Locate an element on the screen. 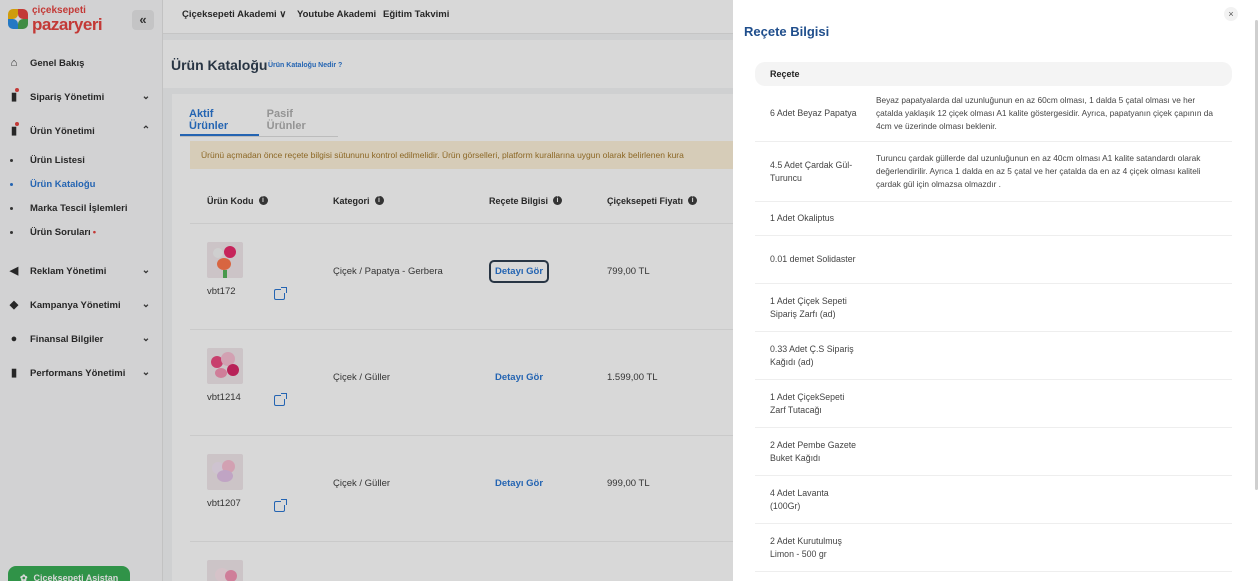 This screenshot has height=581, width=1259. drawer-title: Reçete Bilgisi is located at coordinates (787, 31).